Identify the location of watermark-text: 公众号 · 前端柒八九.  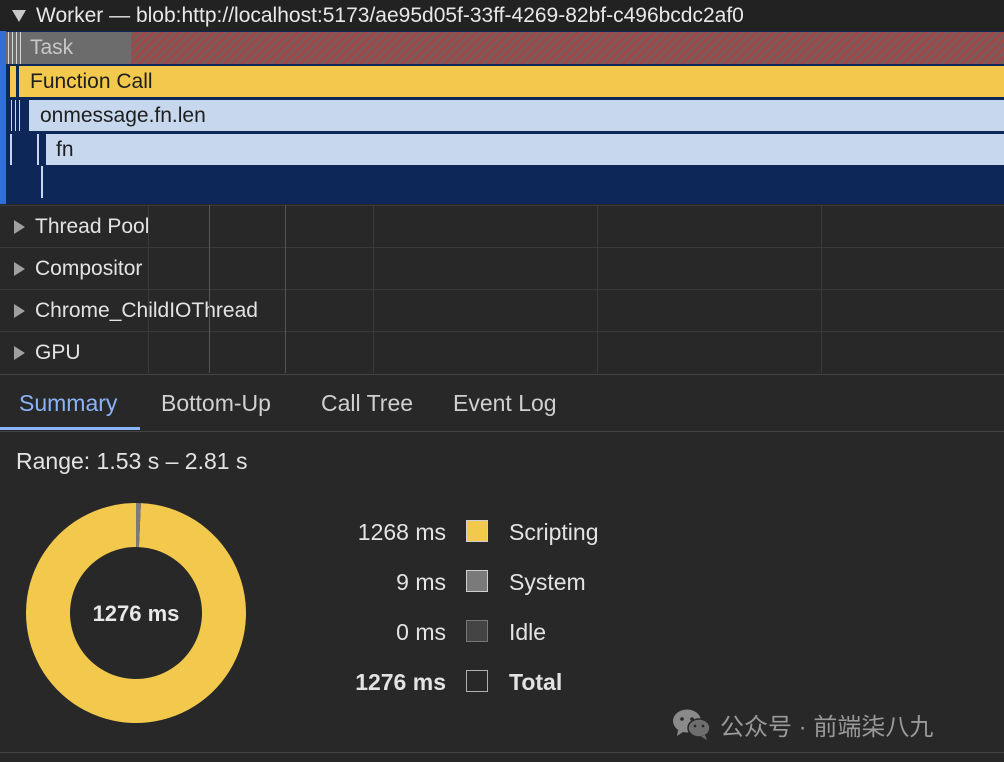
(827, 727).